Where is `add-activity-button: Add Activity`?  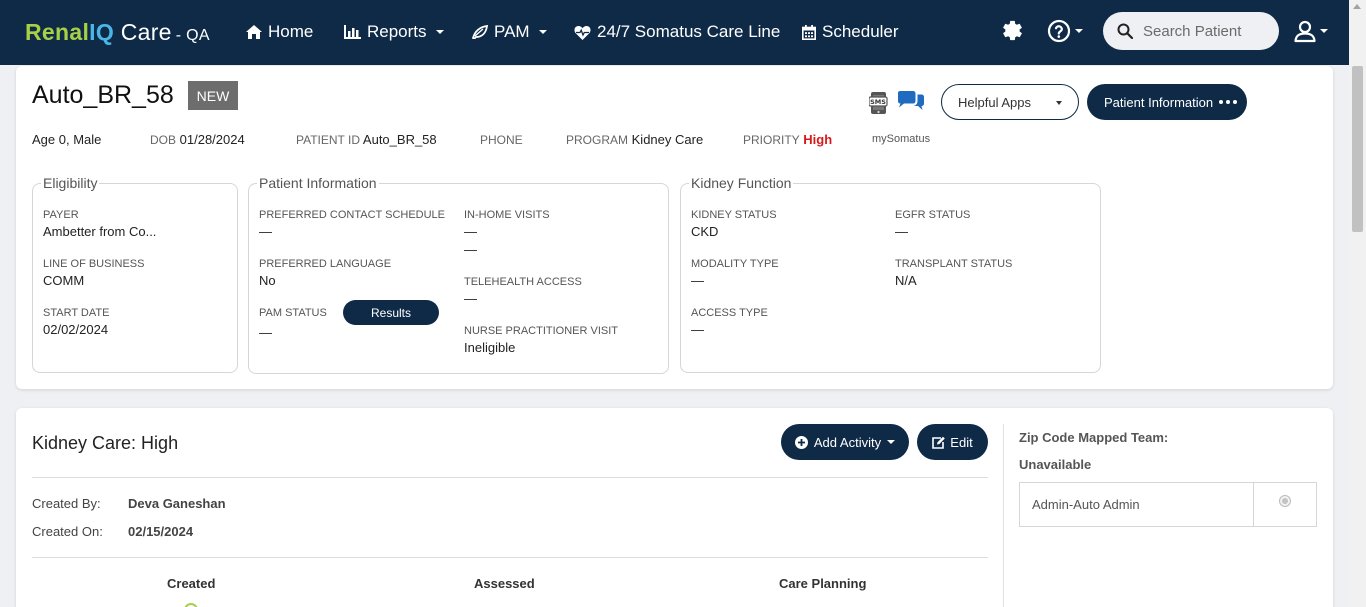 add-activity-button: Add Activity is located at coordinates (845, 442).